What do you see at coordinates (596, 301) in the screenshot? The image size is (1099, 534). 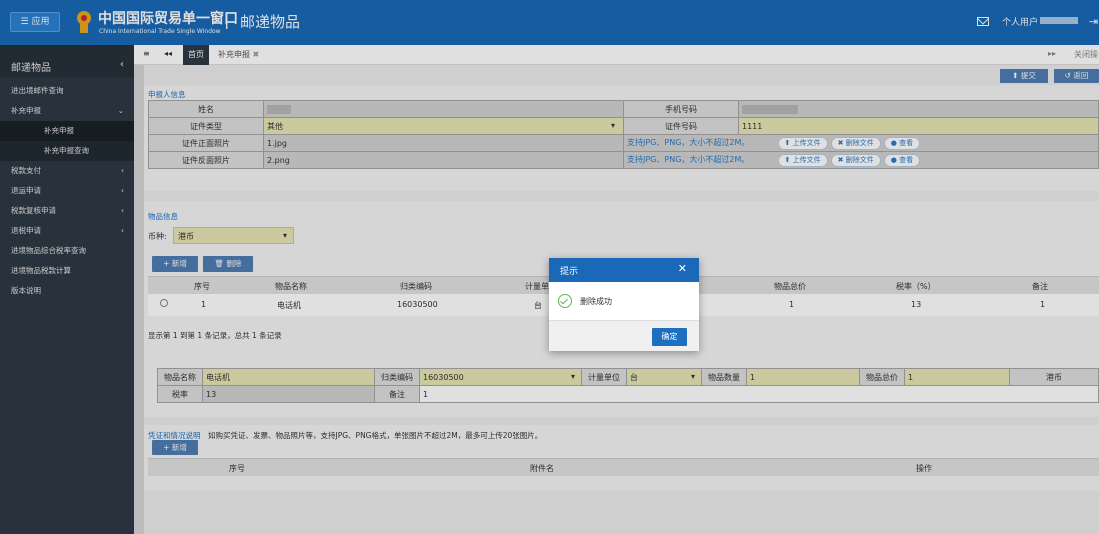 I see `dialog-message: 删除成功` at bounding box center [596, 301].